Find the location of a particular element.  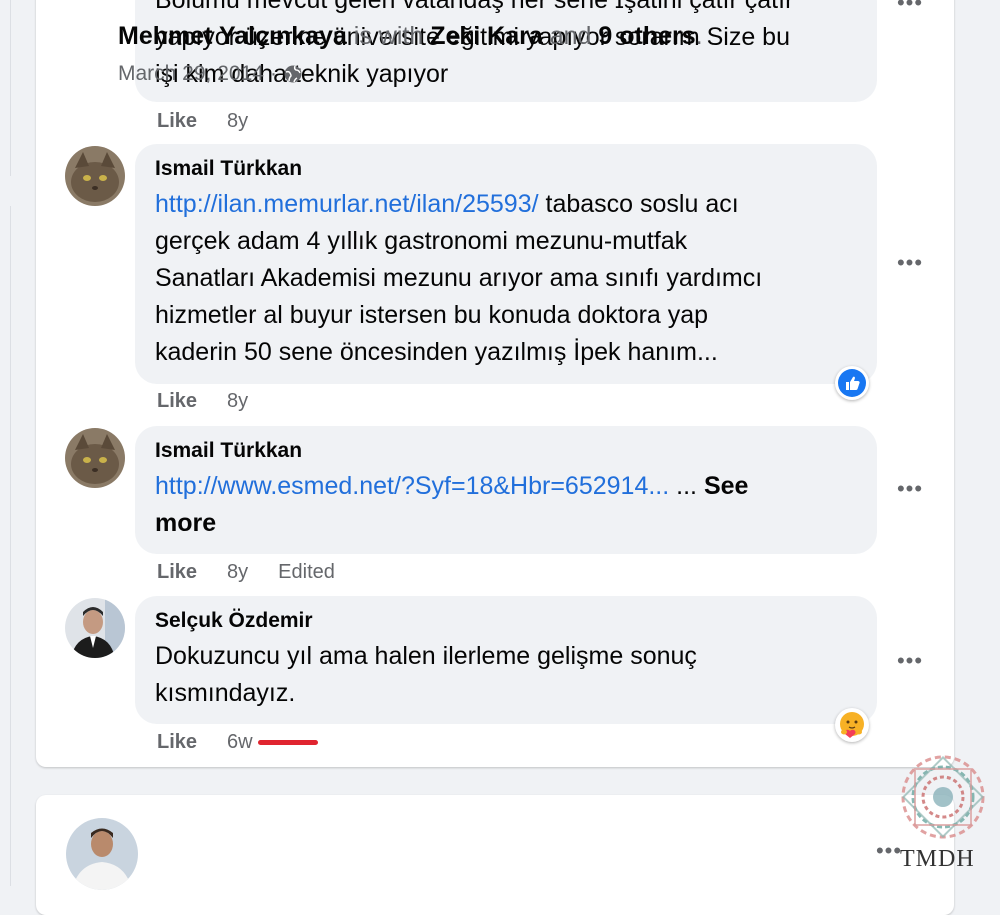

tagged-others: 9 others is located at coordinates (646, 36).